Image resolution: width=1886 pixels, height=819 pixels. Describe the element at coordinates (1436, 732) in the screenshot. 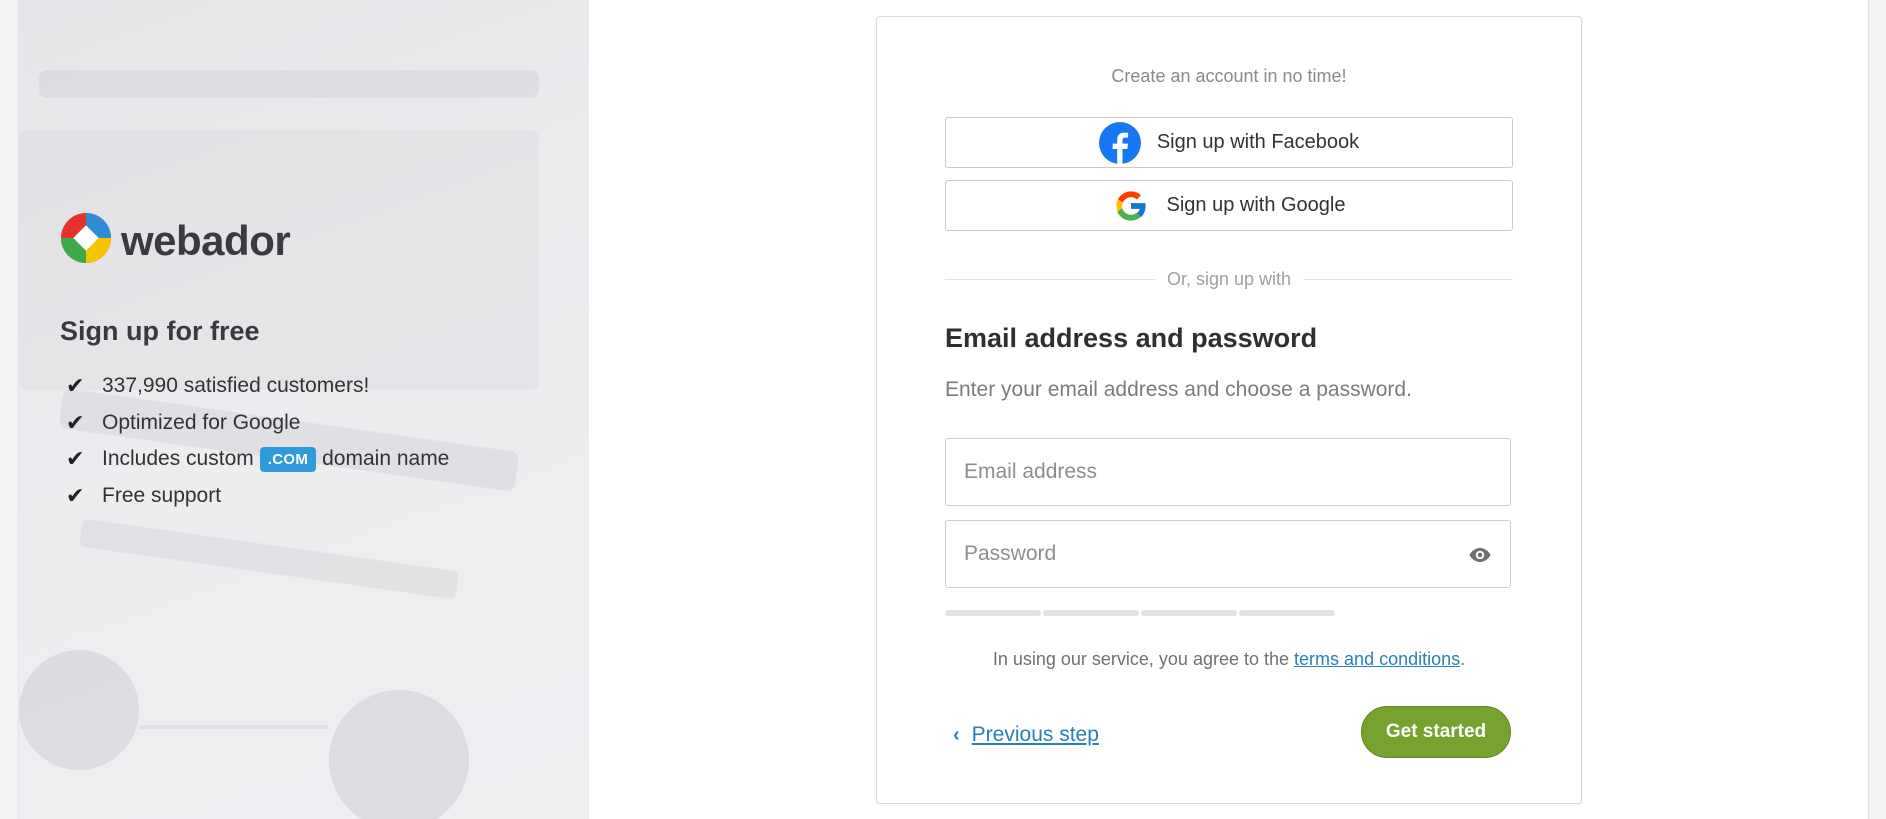

I see `get-started-button: Get started` at that location.